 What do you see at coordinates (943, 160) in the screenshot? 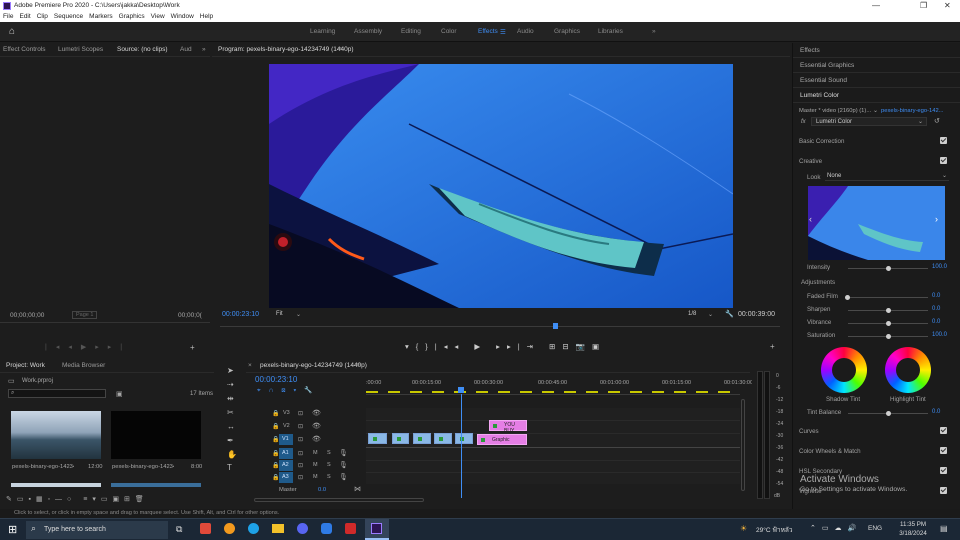
I see `creative-checkbox` at bounding box center [943, 160].